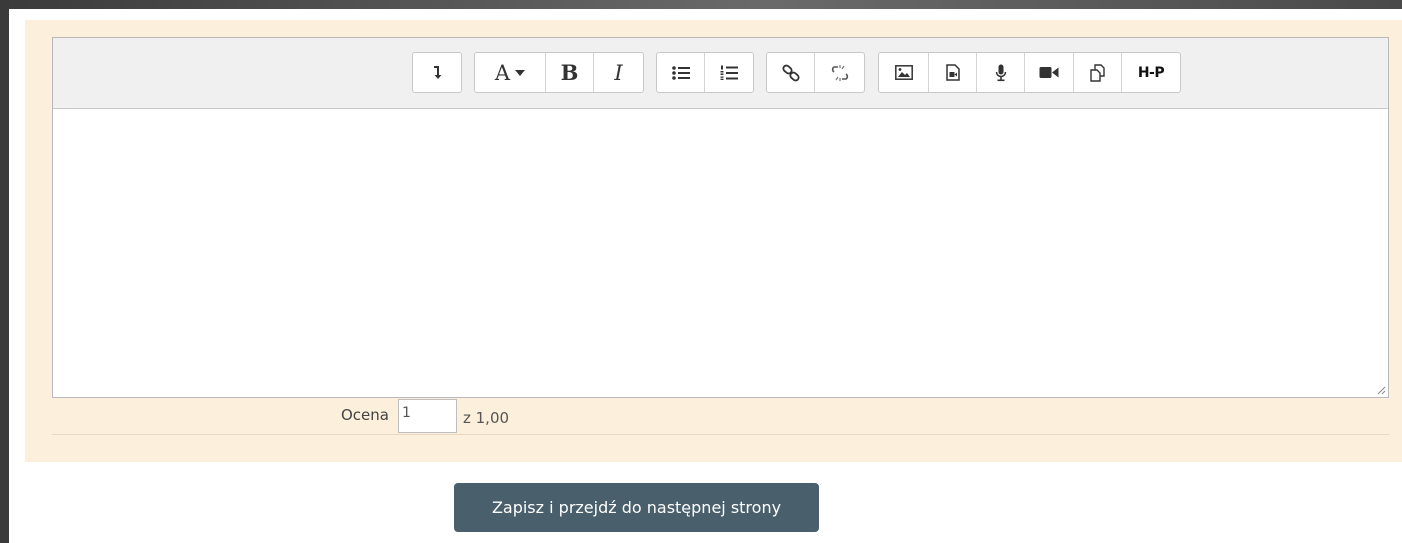  I want to click on editor-toolbar: A B I H-P, so click(720, 73).